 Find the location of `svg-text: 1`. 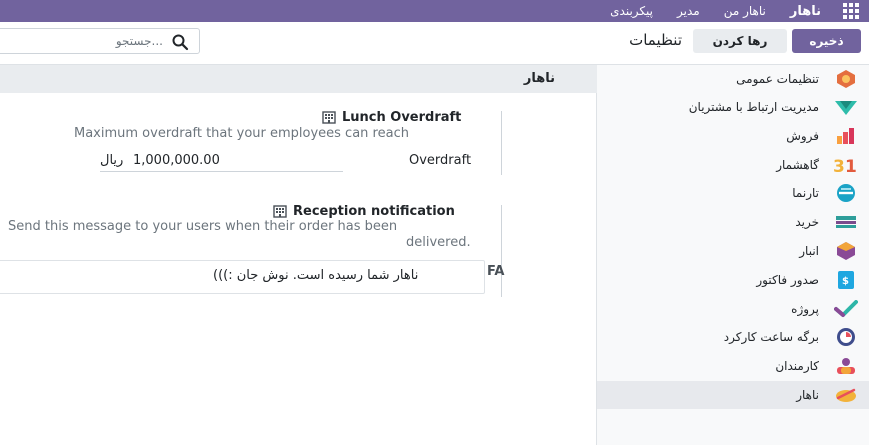

svg-text: 1 is located at coordinates (851, 165).